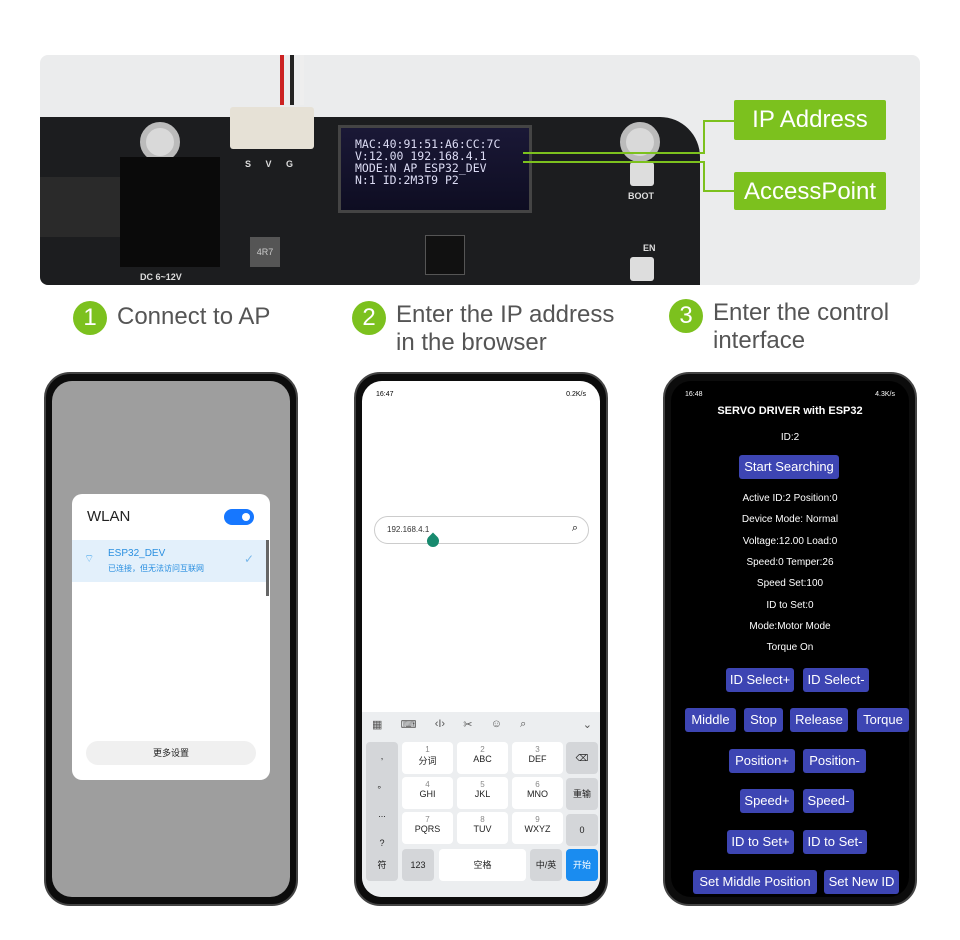  Describe the element at coordinates (272, 164) in the screenshot. I see `connector-label: S V G` at that location.